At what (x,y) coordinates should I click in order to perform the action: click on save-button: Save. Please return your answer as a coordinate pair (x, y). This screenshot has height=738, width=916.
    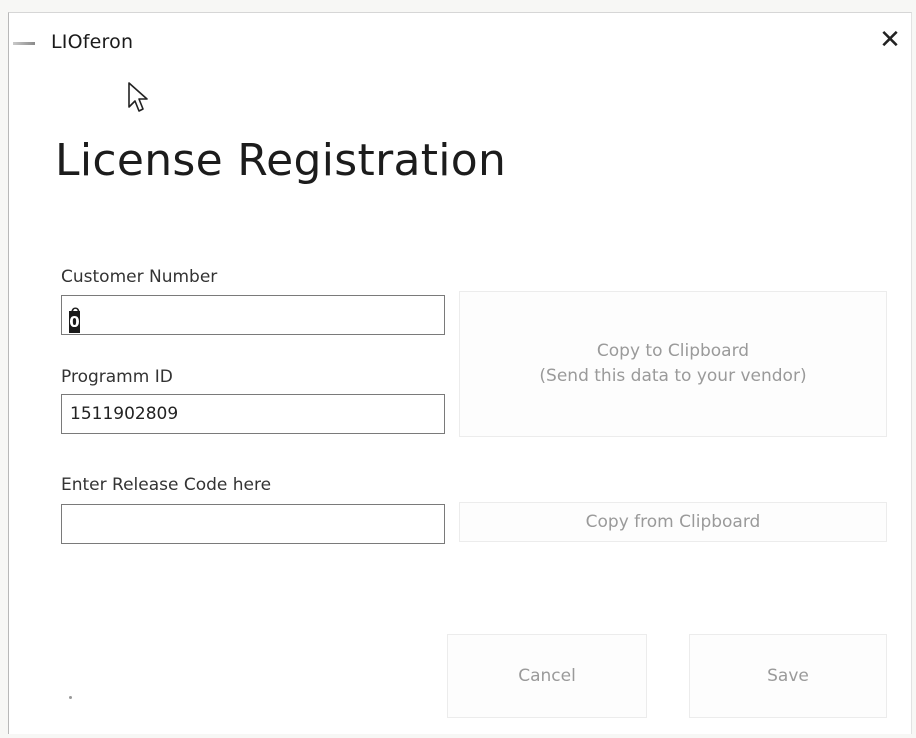
    Looking at the image, I should click on (788, 676).